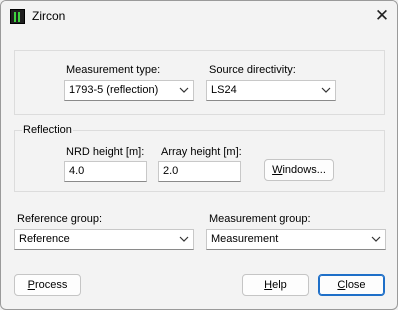  Describe the element at coordinates (47, 285) in the screenshot. I see `process-button: Process` at that location.